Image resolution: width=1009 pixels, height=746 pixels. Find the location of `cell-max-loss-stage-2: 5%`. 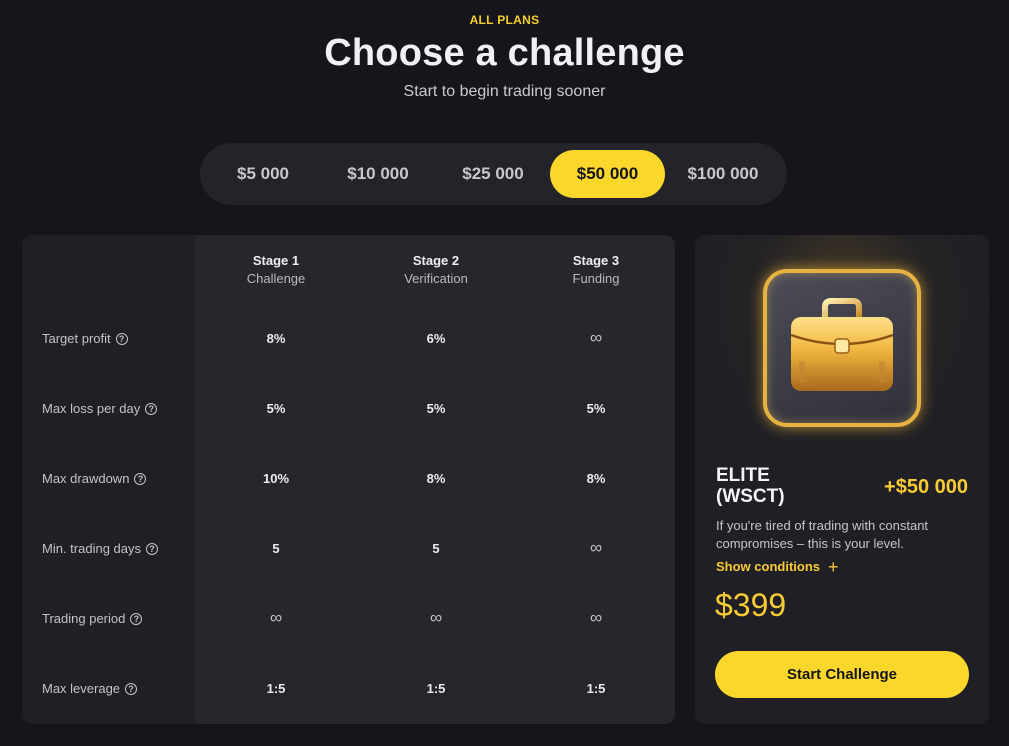

cell-max-loss-stage-2: 5% is located at coordinates (436, 408).